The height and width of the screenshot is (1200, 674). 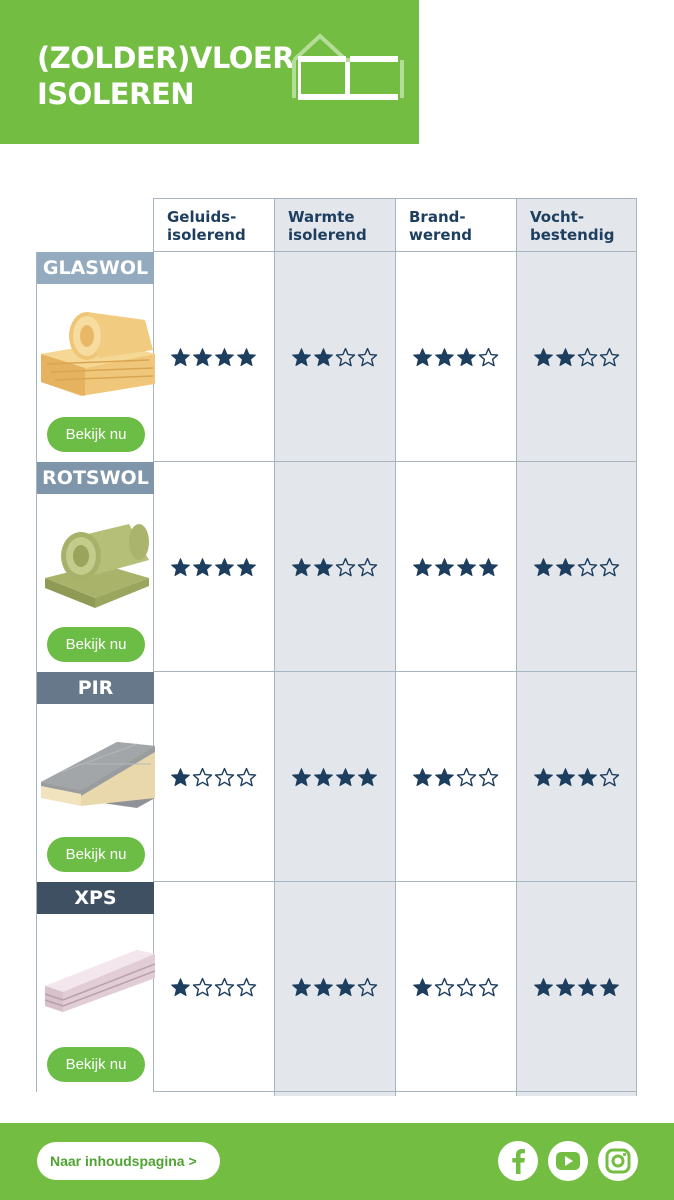 What do you see at coordinates (568, 1161) in the screenshot?
I see `youtube-icon` at bounding box center [568, 1161].